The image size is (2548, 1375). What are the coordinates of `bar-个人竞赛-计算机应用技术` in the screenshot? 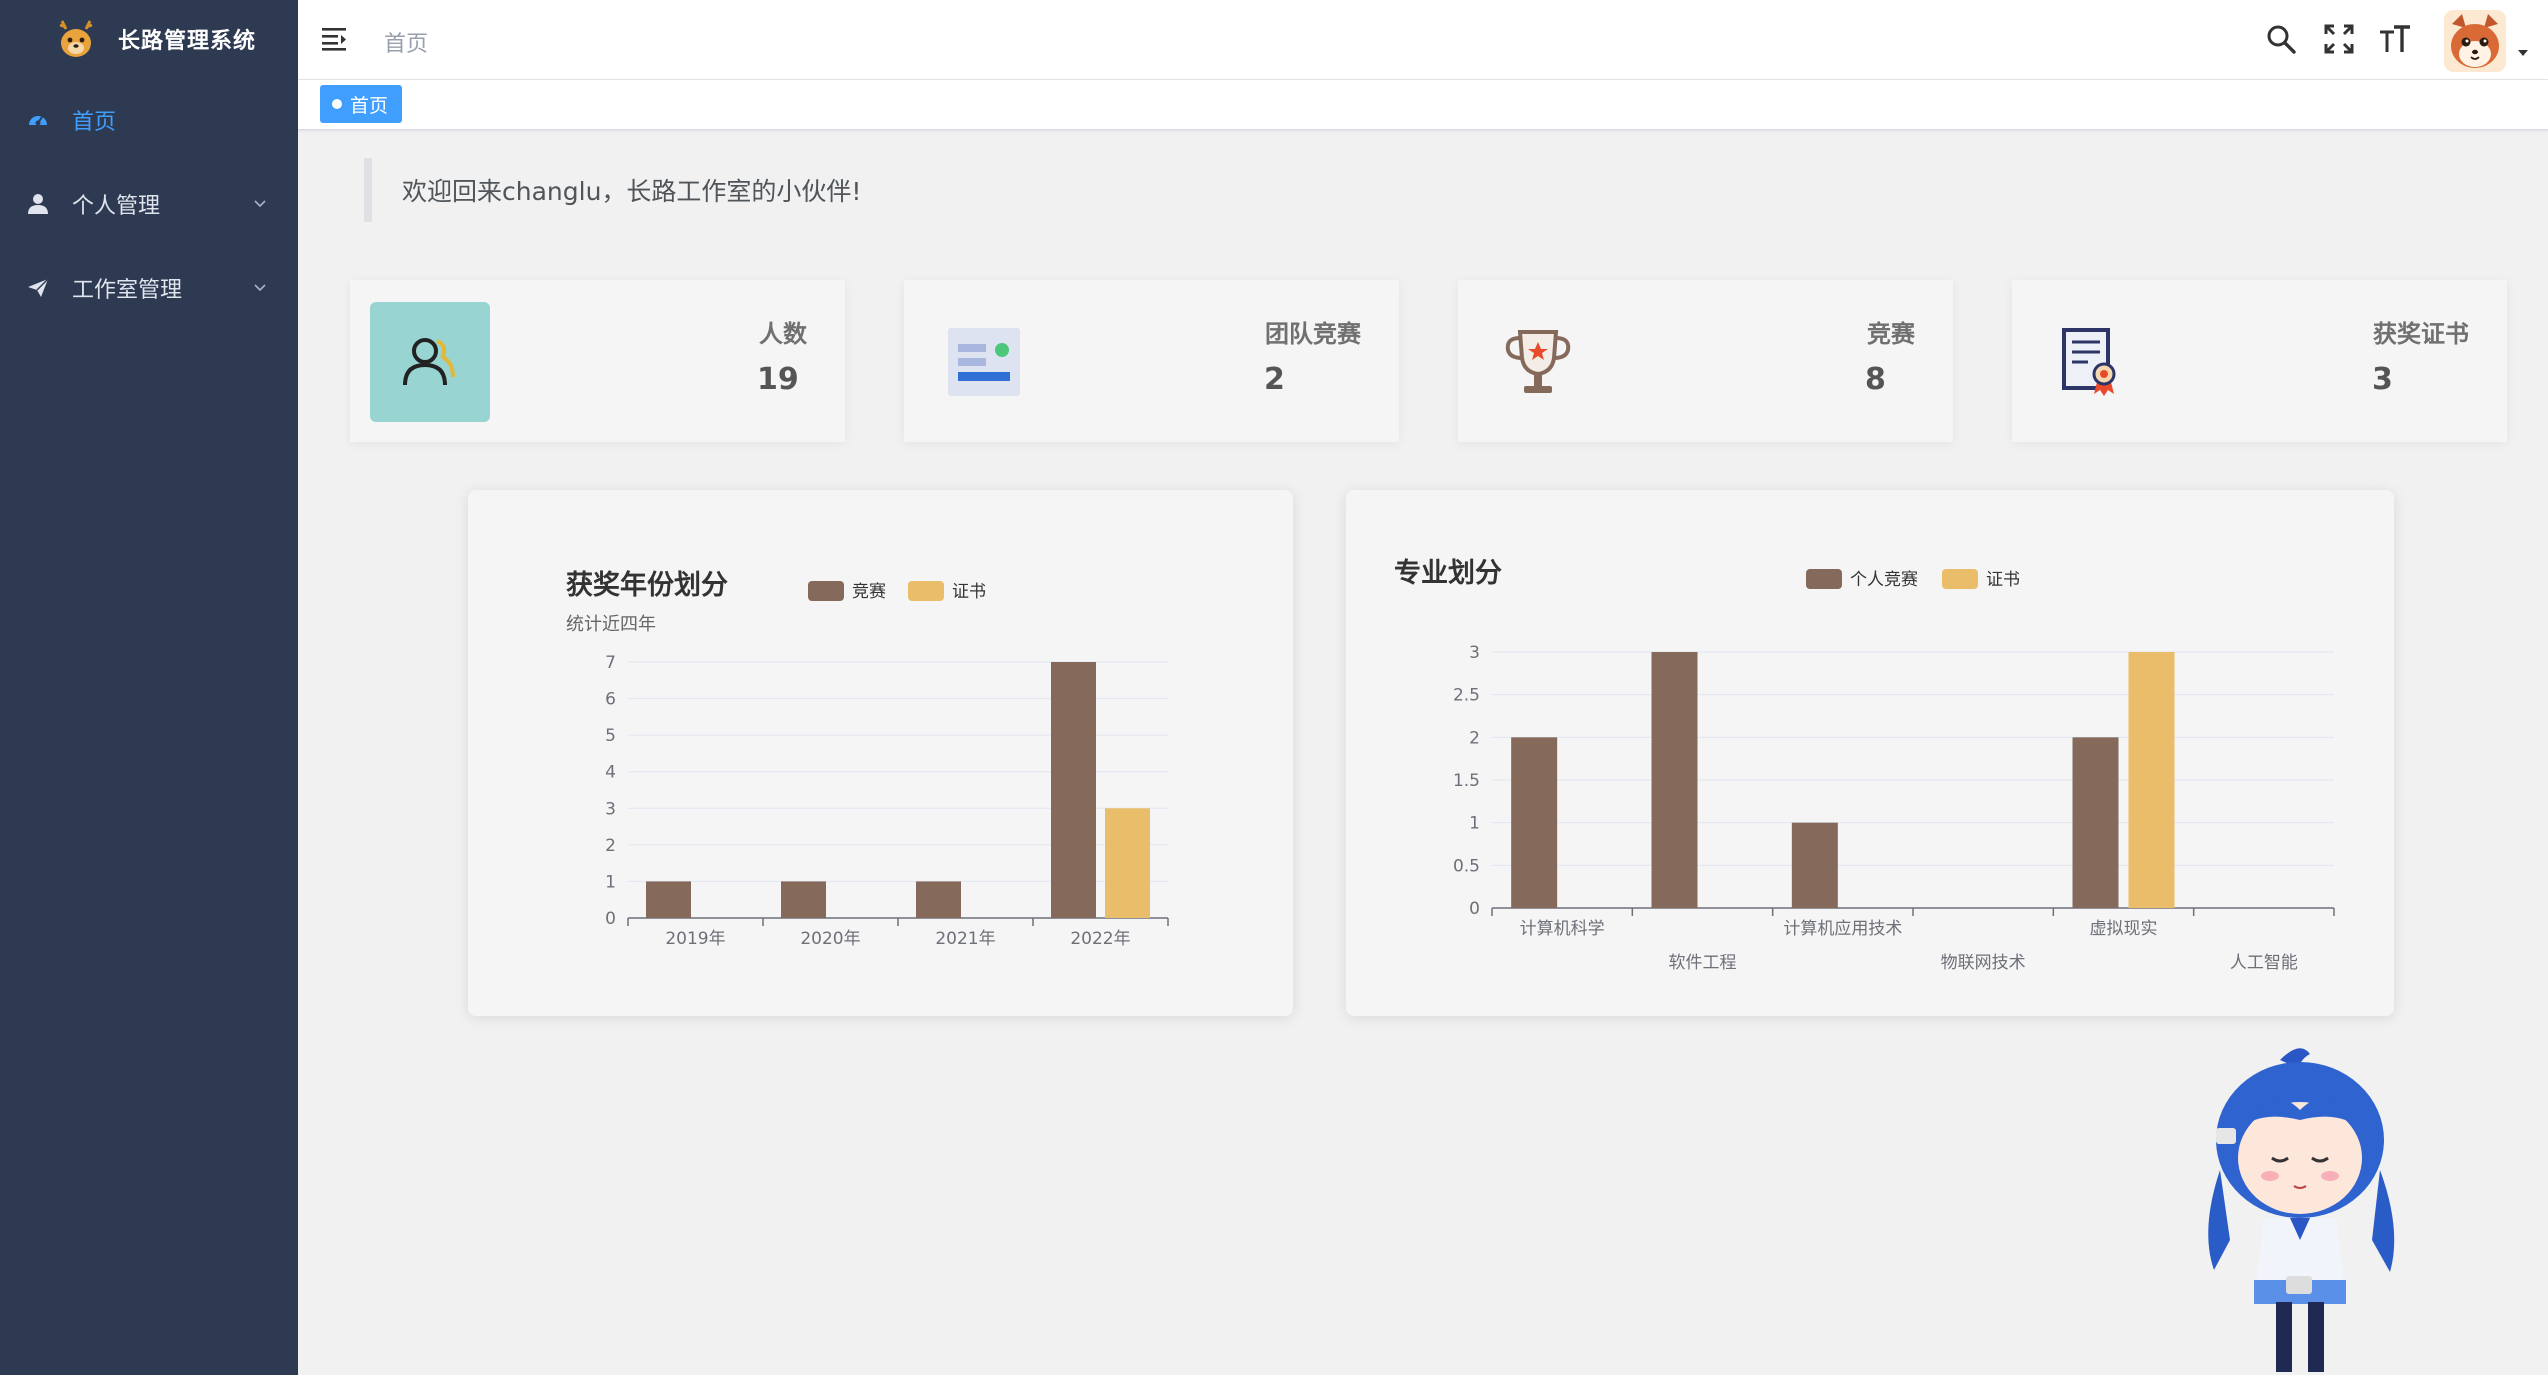 It's located at (1814, 865).